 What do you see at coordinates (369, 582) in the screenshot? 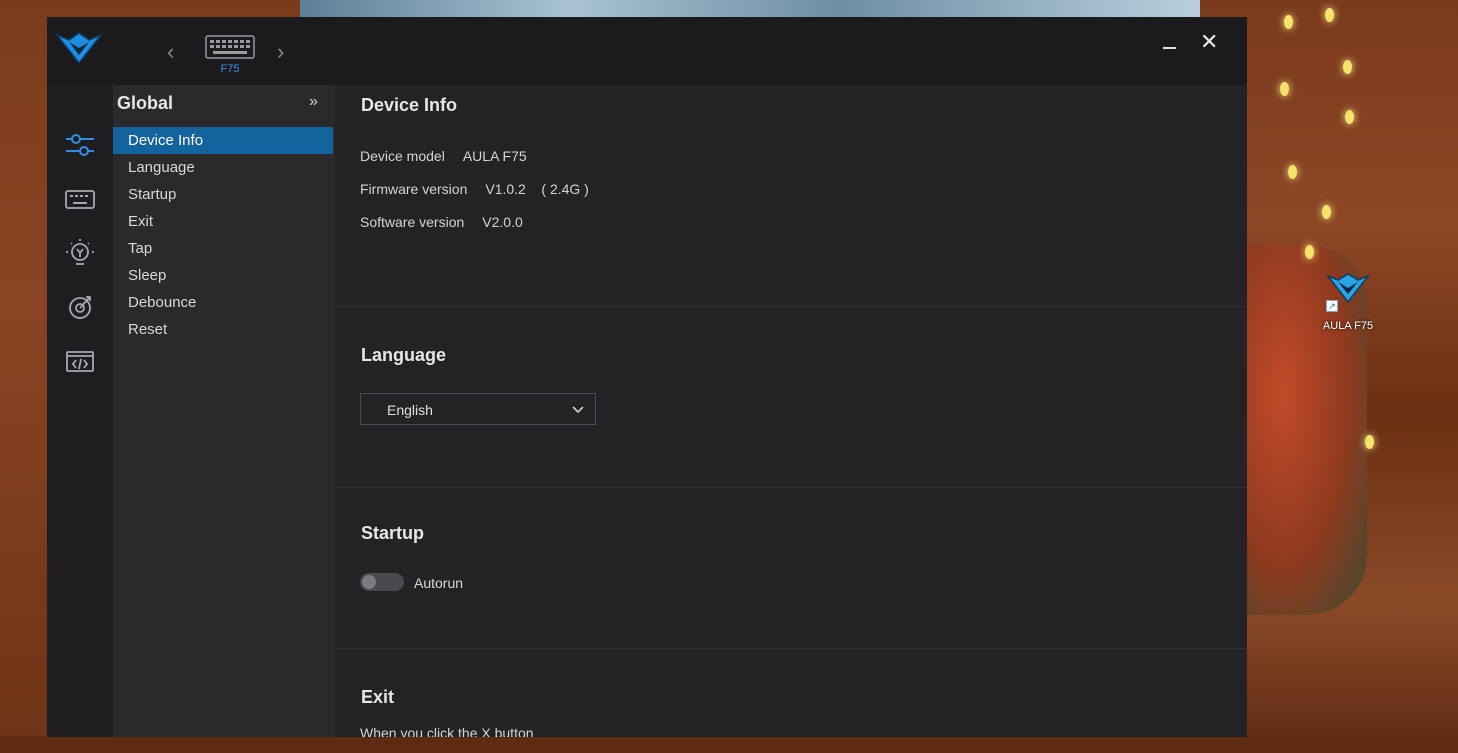
I see `toggle-knob` at bounding box center [369, 582].